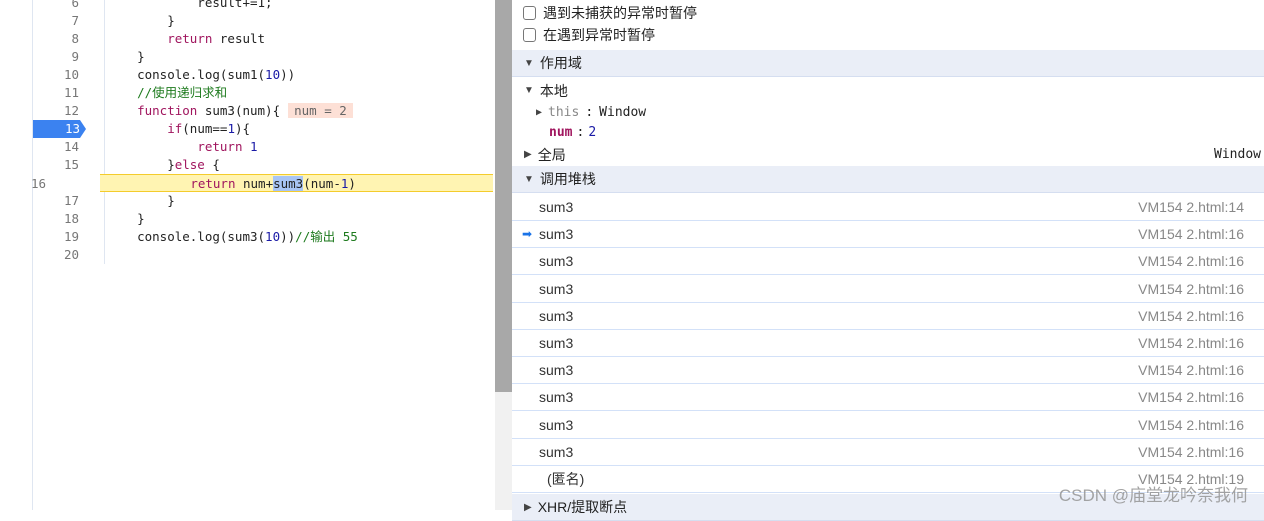  What do you see at coordinates (582, 507) in the screenshot?
I see `section-title: XHR/提取断点` at bounding box center [582, 507].